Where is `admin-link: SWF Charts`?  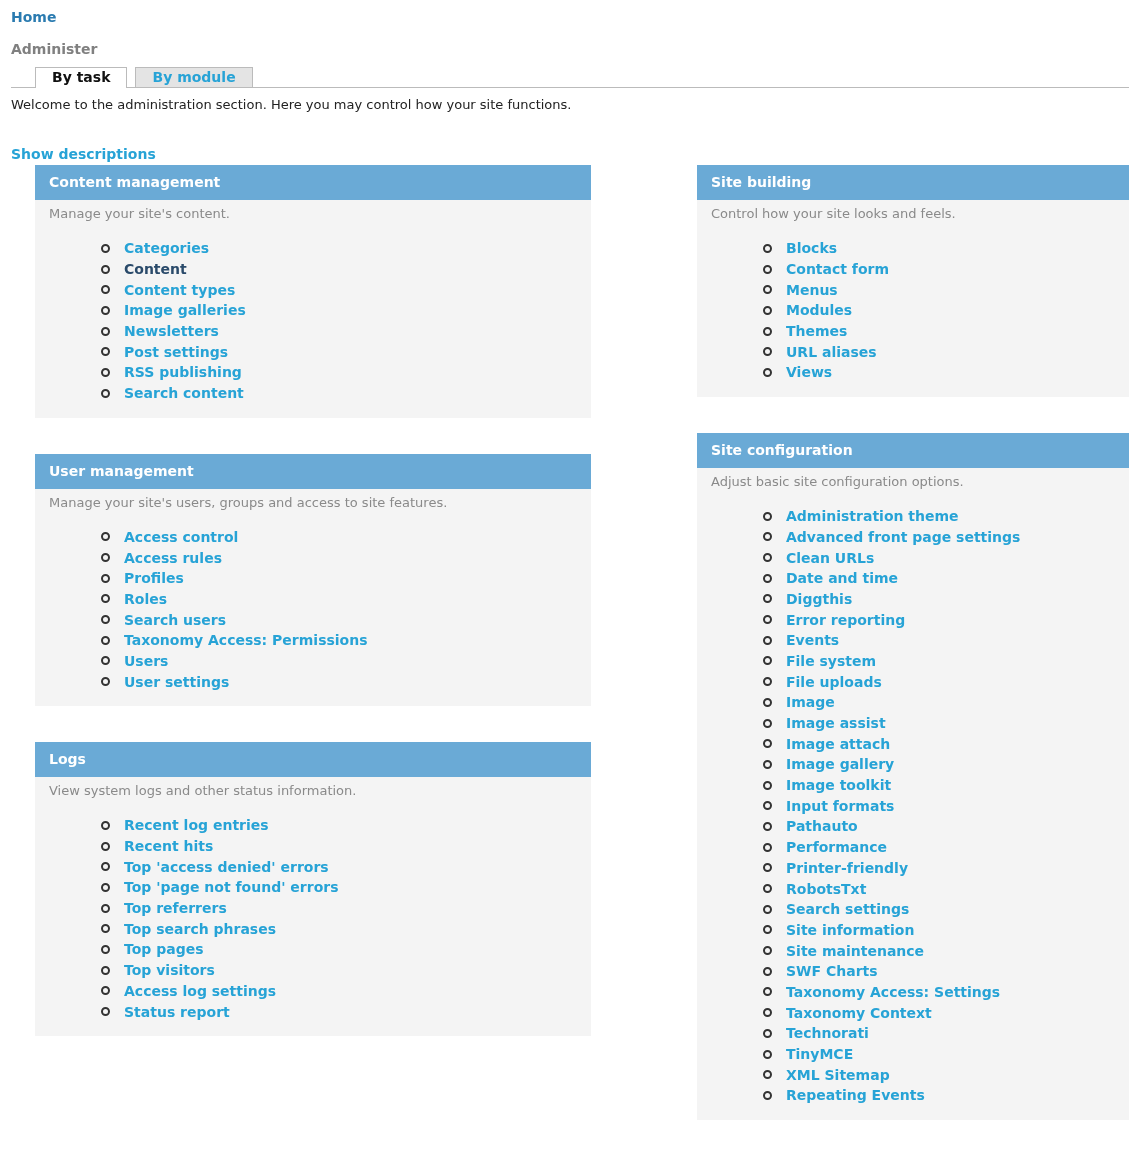
admin-link: SWF Charts is located at coordinates (832, 971).